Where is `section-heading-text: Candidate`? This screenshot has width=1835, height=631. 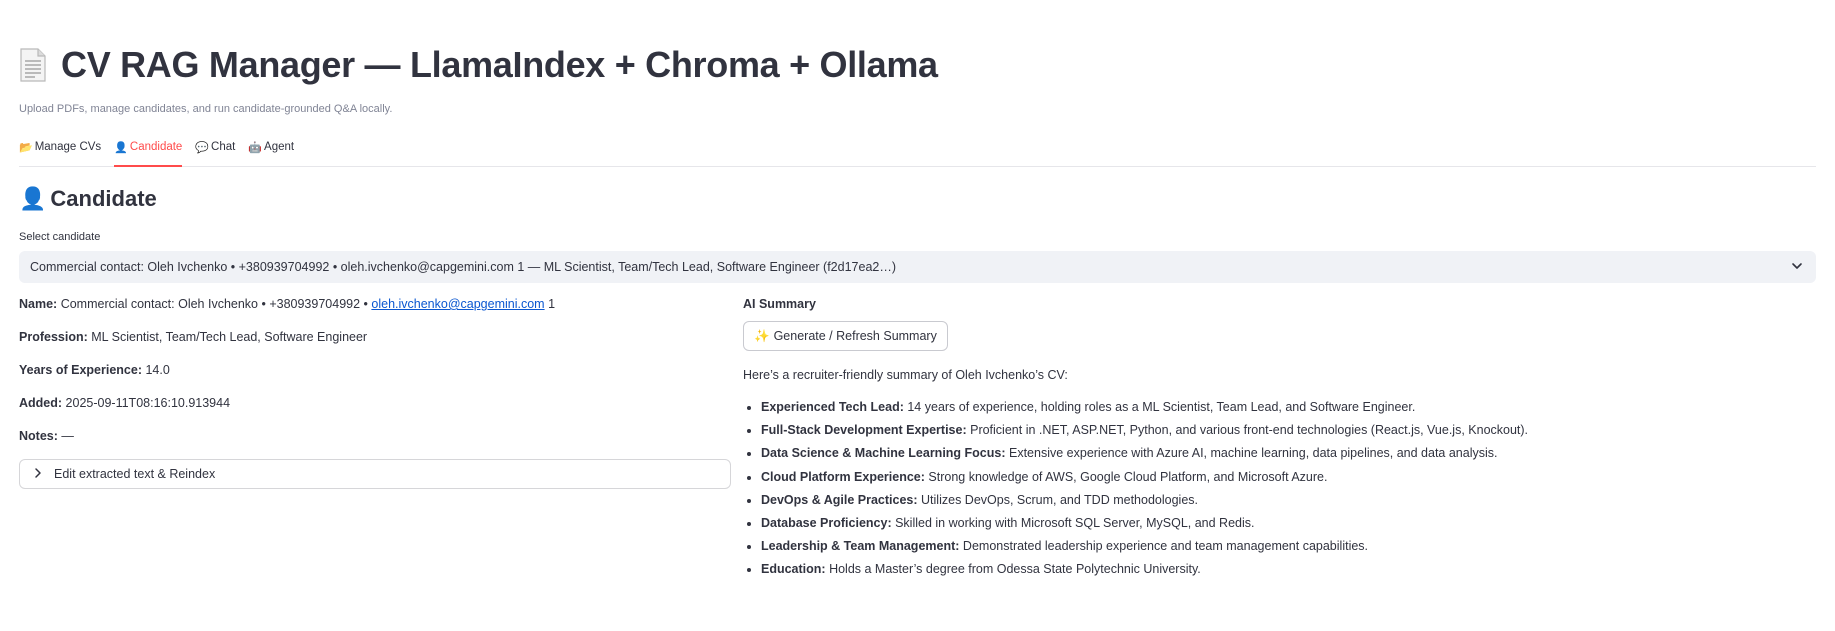 section-heading-text: Candidate is located at coordinates (103, 198).